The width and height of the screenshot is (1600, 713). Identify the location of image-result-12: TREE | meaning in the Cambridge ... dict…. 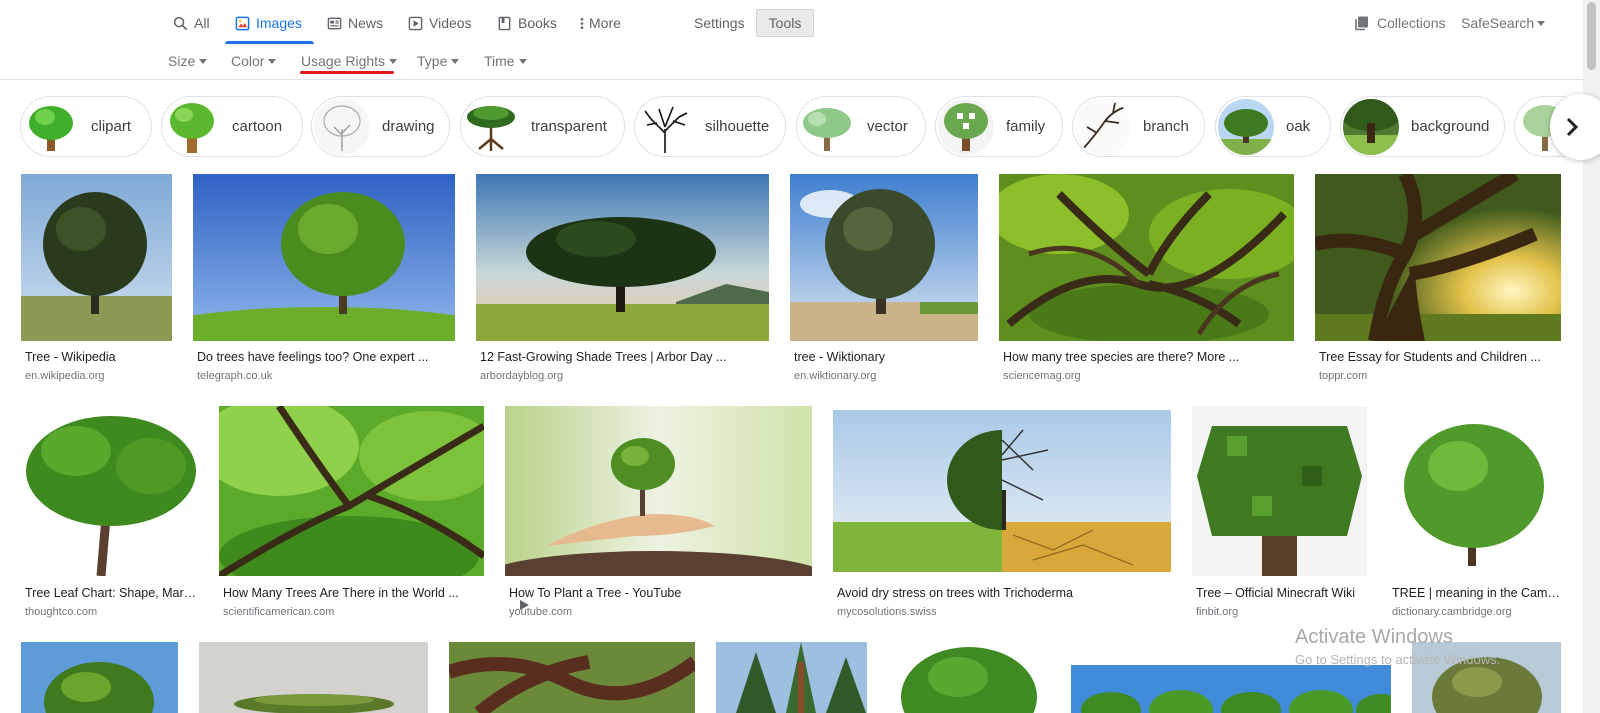
(1474, 513).